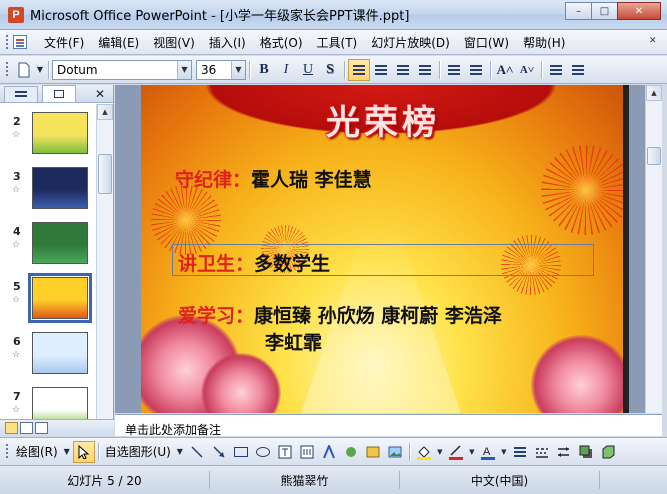 Image resolution: width=667 pixels, height=494 pixels. What do you see at coordinates (381, 70) in the screenshot?
I see `align-center-button` at bounding box center [381, 70].